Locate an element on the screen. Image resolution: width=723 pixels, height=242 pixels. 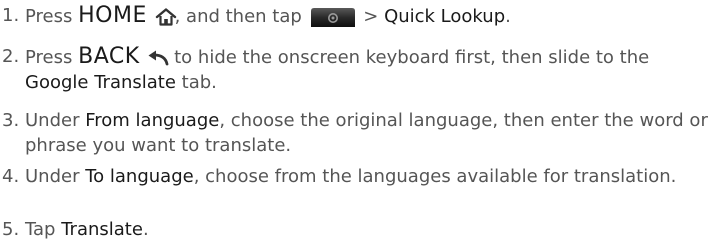
step-text-pre: Tap is located at coordinates (43, 229).